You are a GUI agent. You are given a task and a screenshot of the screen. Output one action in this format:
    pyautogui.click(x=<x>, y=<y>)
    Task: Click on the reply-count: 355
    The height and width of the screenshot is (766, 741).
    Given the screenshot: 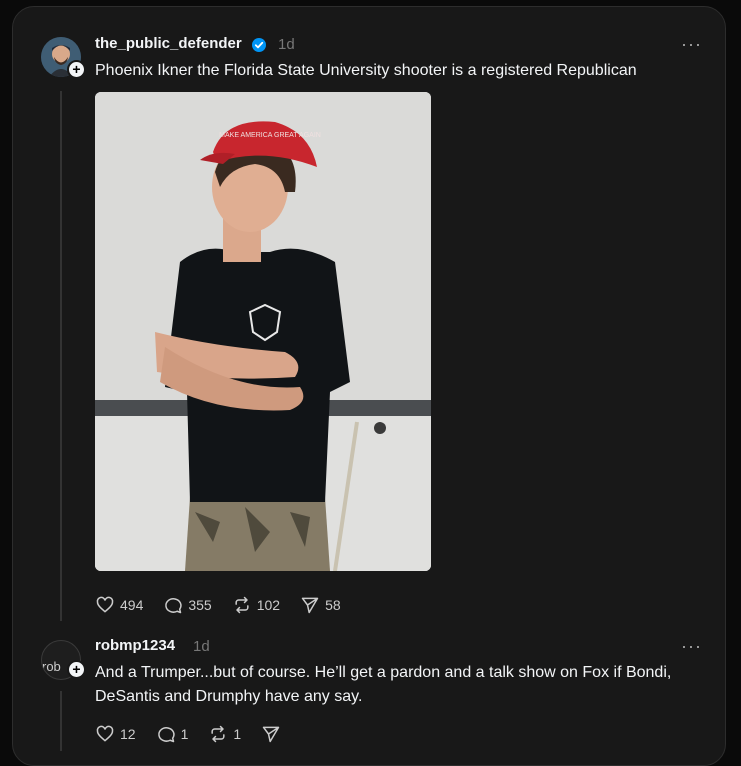 What is the action you would take?
    pyautogui.click(x=200, y=605)
    